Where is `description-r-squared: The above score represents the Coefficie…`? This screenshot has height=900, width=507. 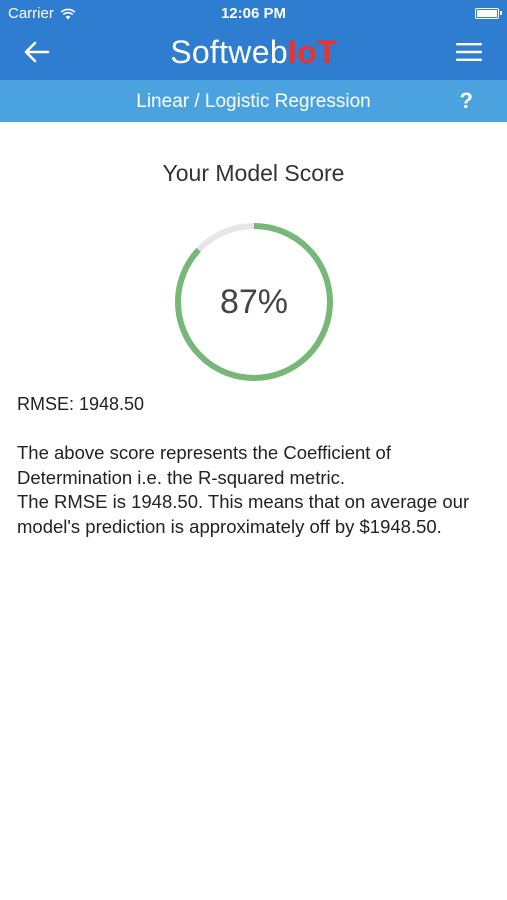 description-r-squared: The above score represents the Coefficie… is located at coordinates (204, 465).